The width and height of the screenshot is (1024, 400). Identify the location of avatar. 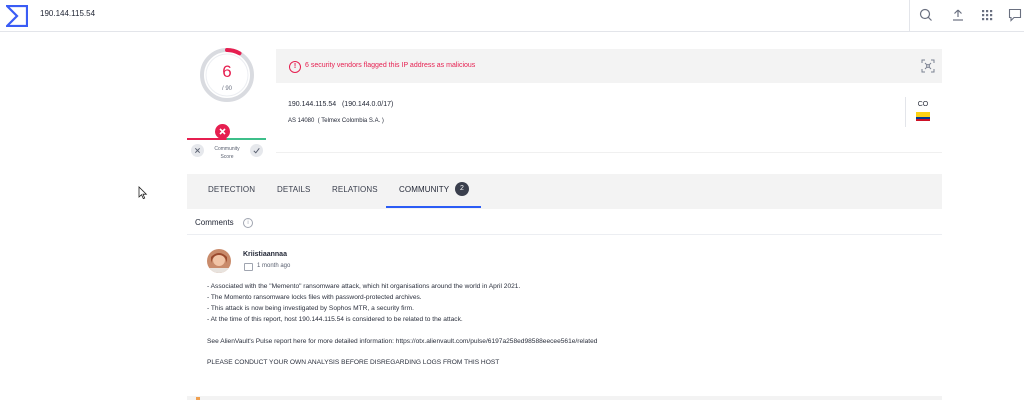
(219, 261).